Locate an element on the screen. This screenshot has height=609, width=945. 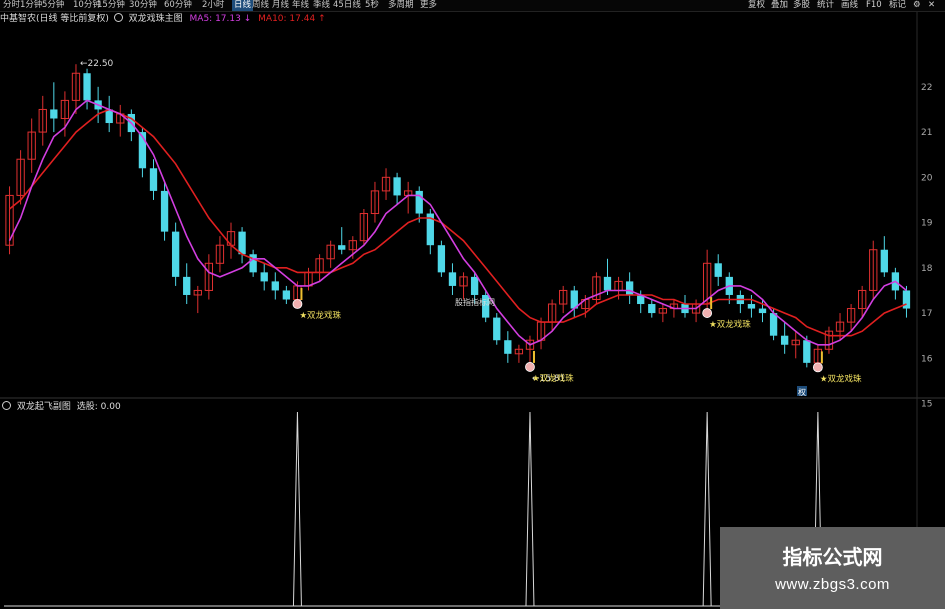
high-price-label: ←22.50 is located at coordinates (97, 64).